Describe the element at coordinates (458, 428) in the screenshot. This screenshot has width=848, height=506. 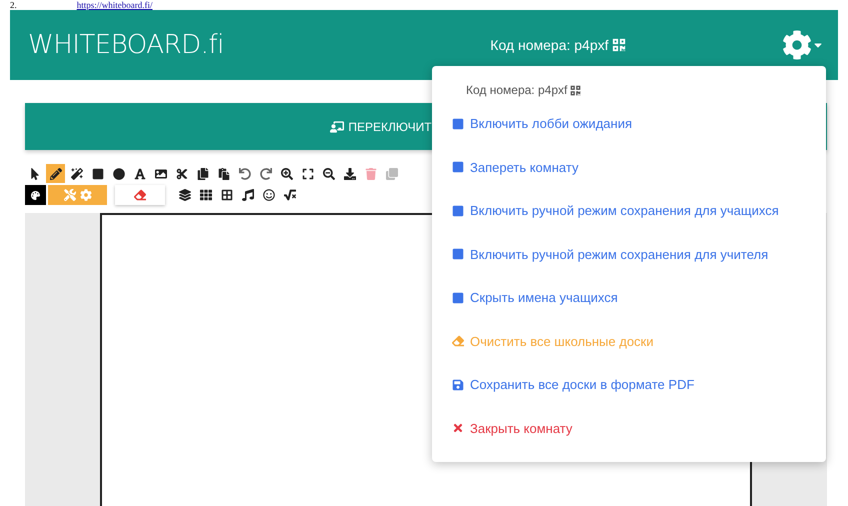
I see `close-icon` at that location.